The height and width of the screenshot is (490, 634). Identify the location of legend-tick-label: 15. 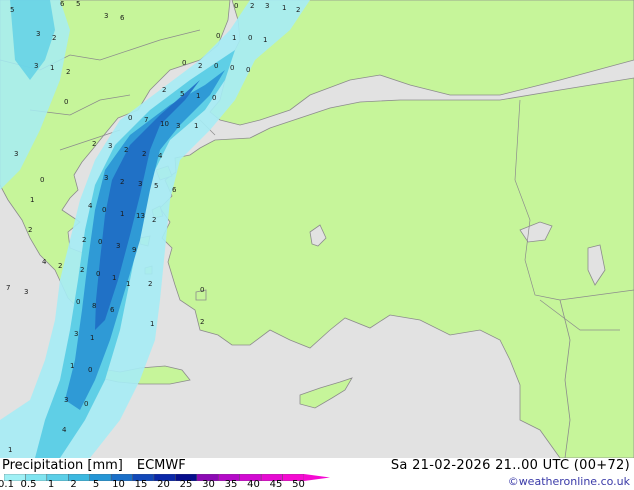
(141, 484).